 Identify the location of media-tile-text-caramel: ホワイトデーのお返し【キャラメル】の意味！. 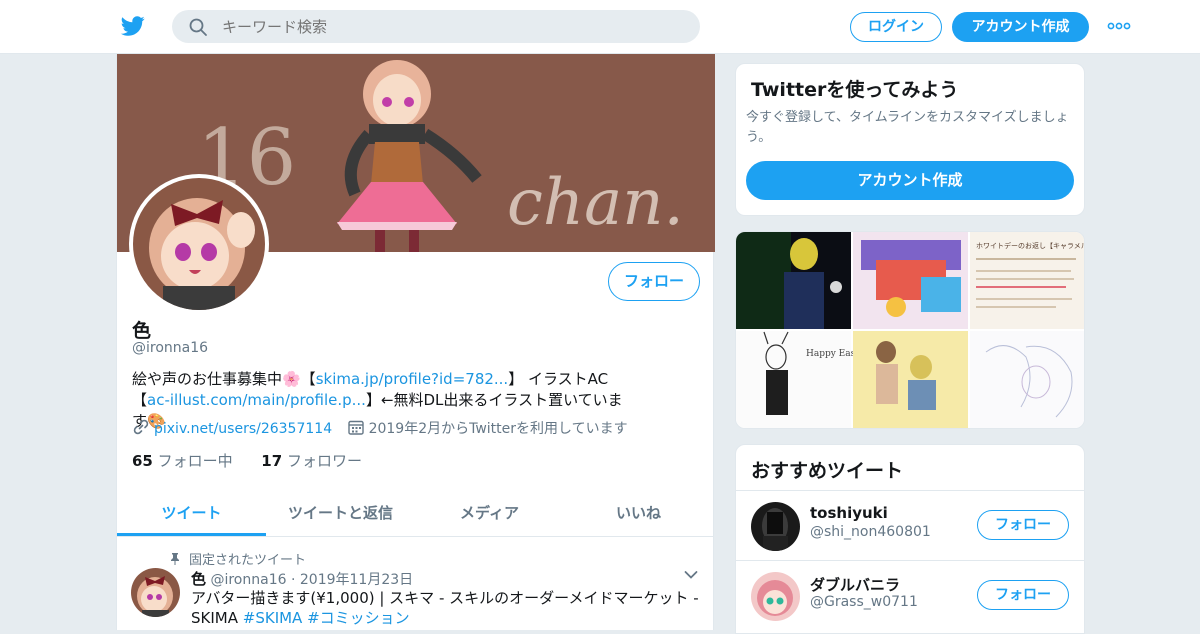
(1030, 245).